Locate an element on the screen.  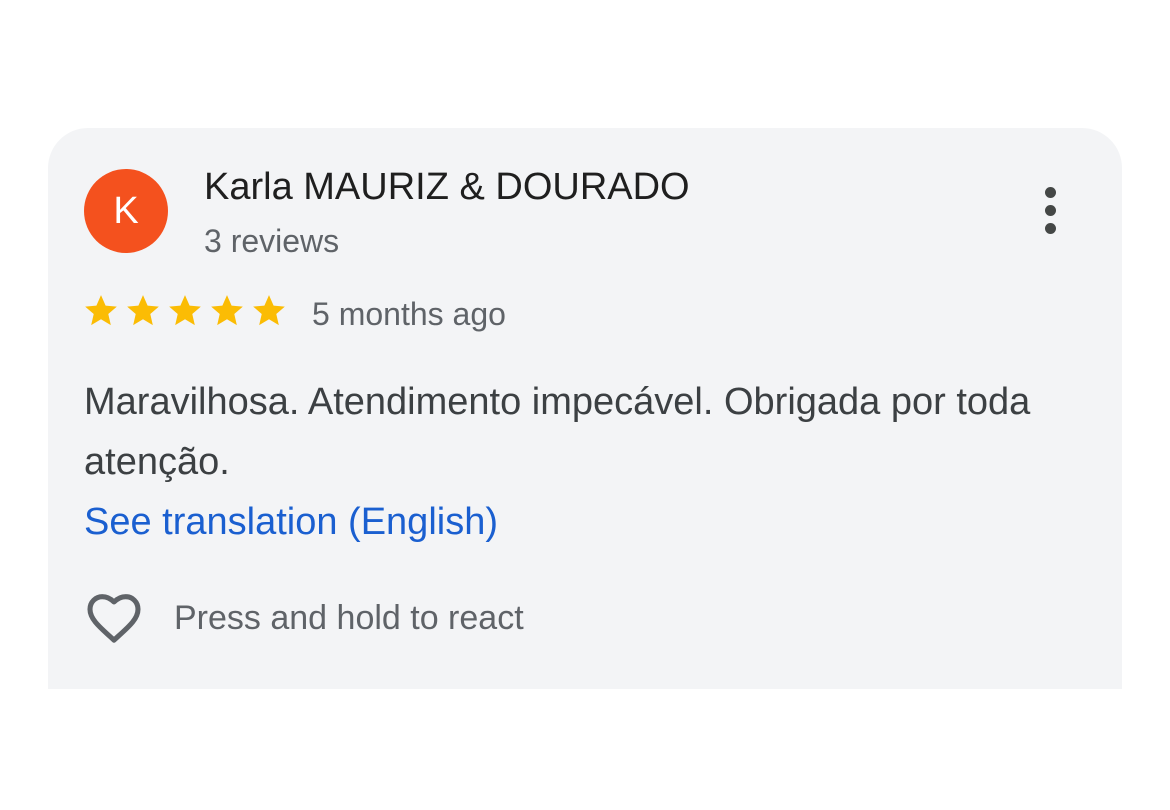
see-translation-link: See translation (English) is located at coordinates (291, 522).